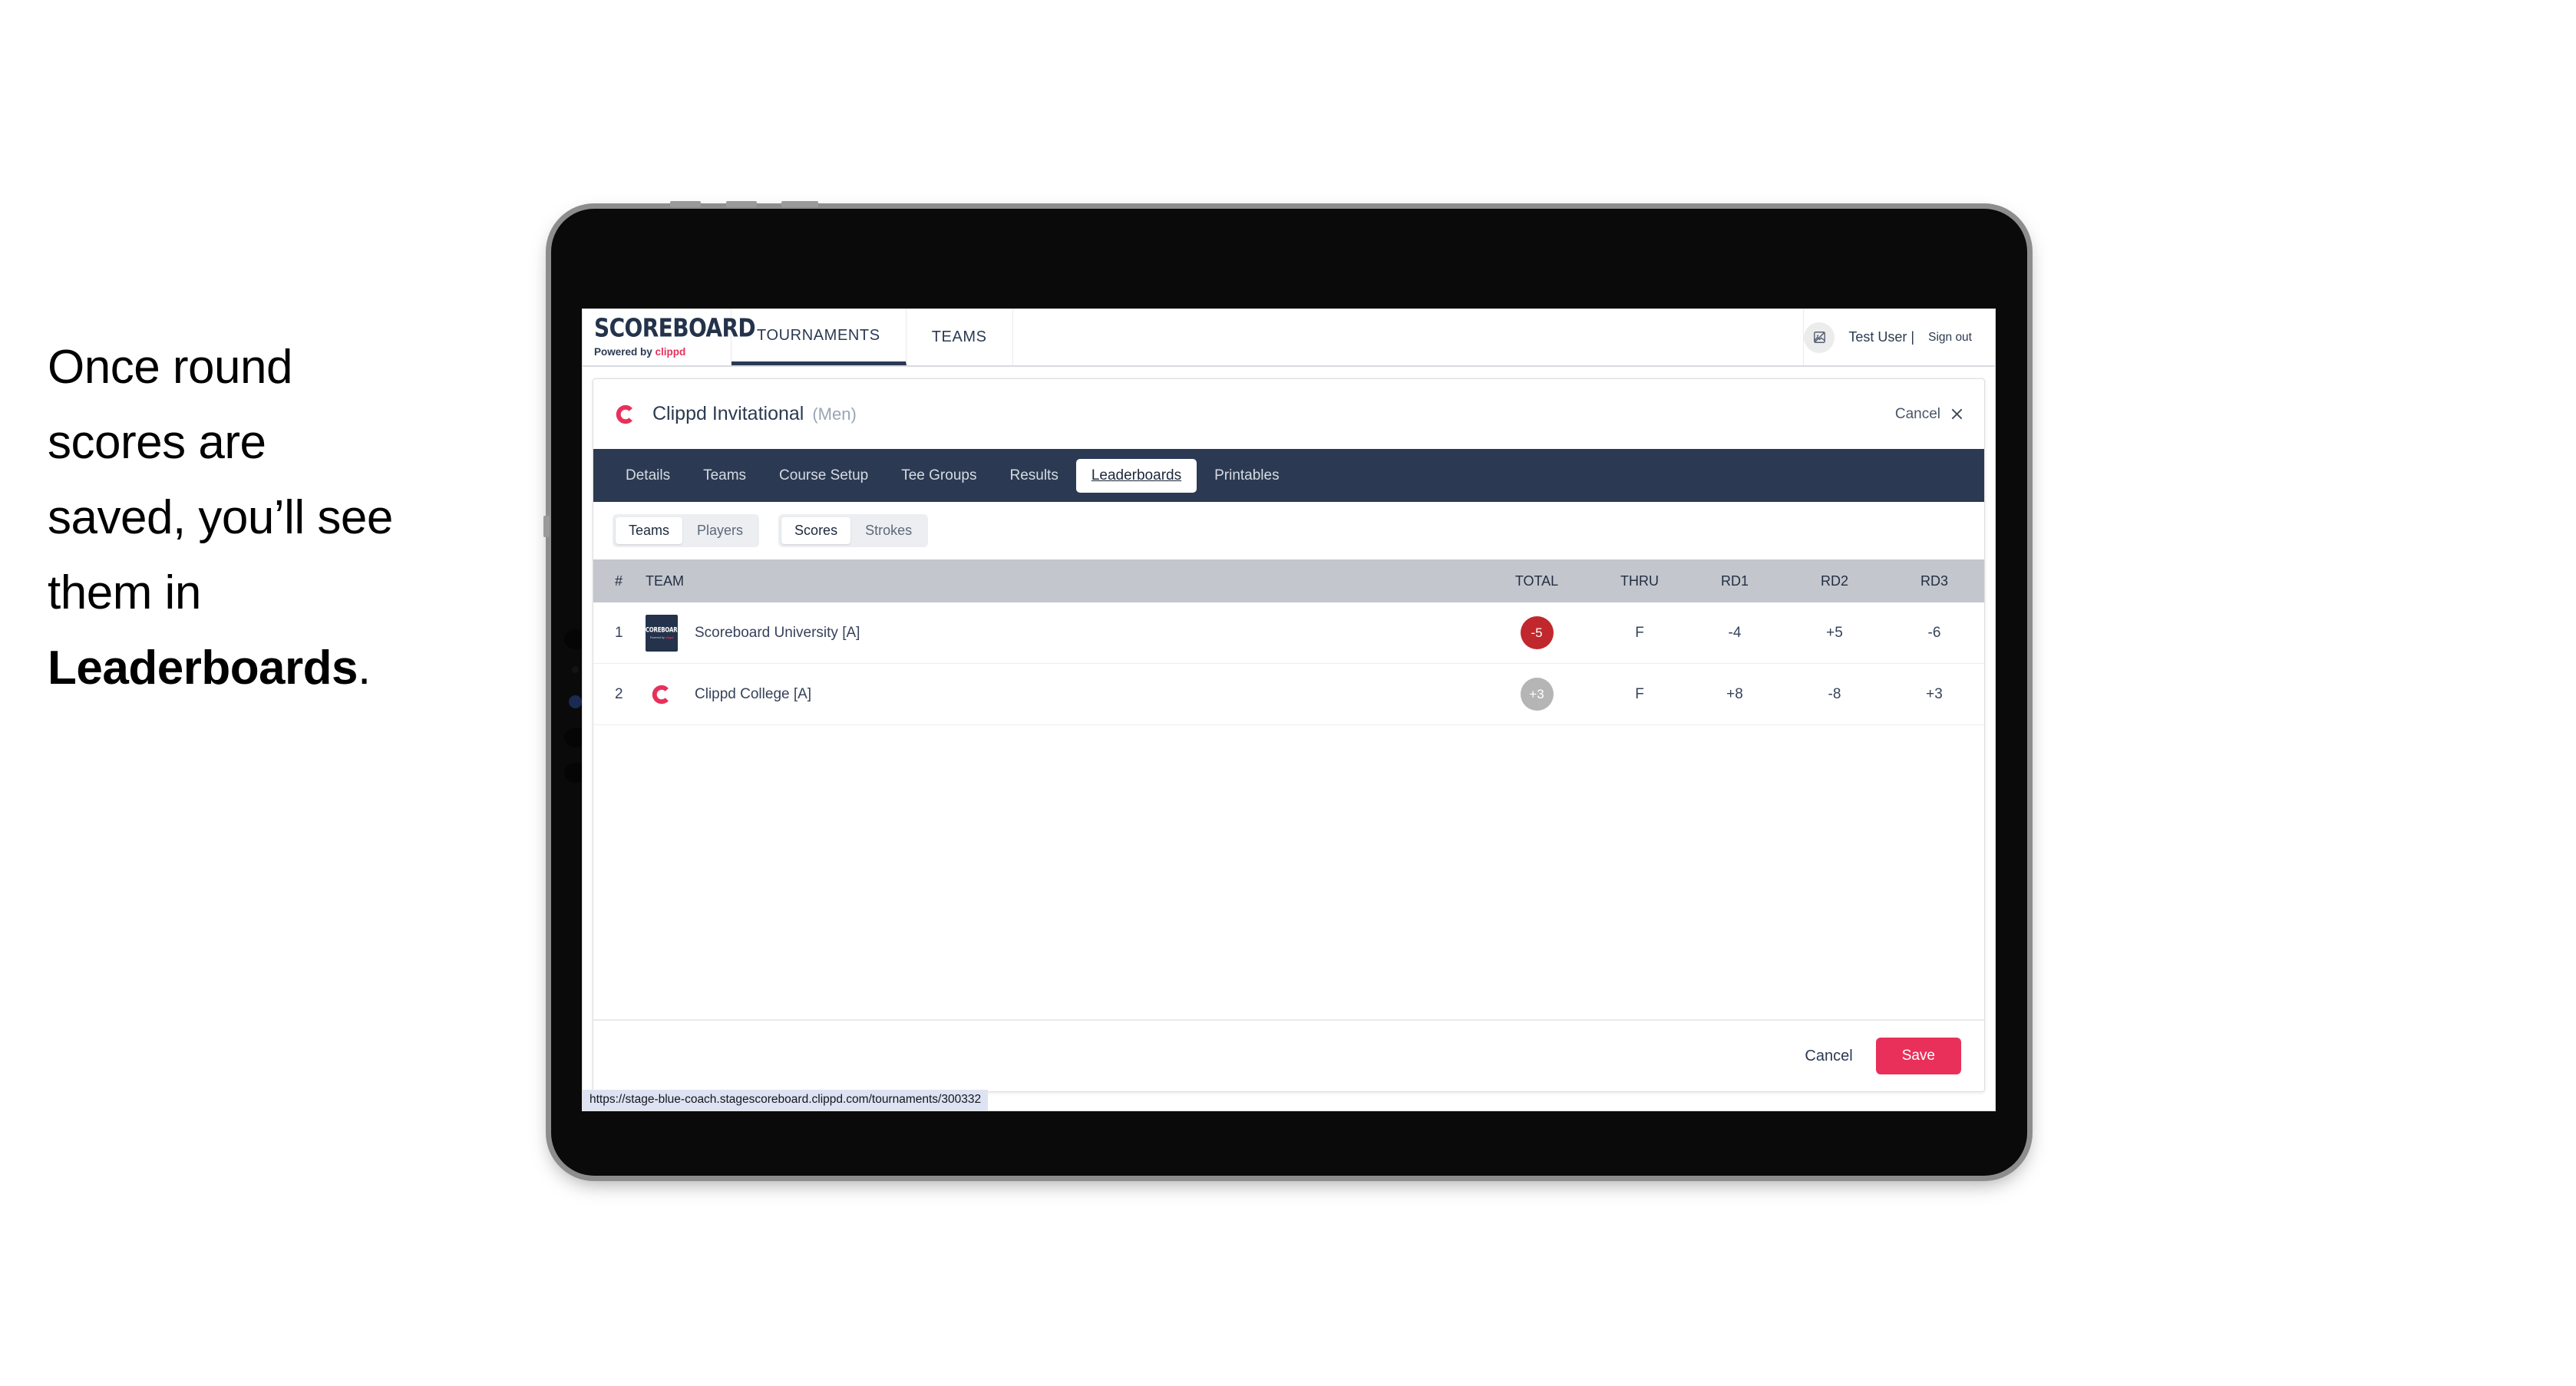  What do you see at coordinates (1950, 338) in the screenshot?
I see `sign-out-link: Sign out` at bounding box center [1950, 338].